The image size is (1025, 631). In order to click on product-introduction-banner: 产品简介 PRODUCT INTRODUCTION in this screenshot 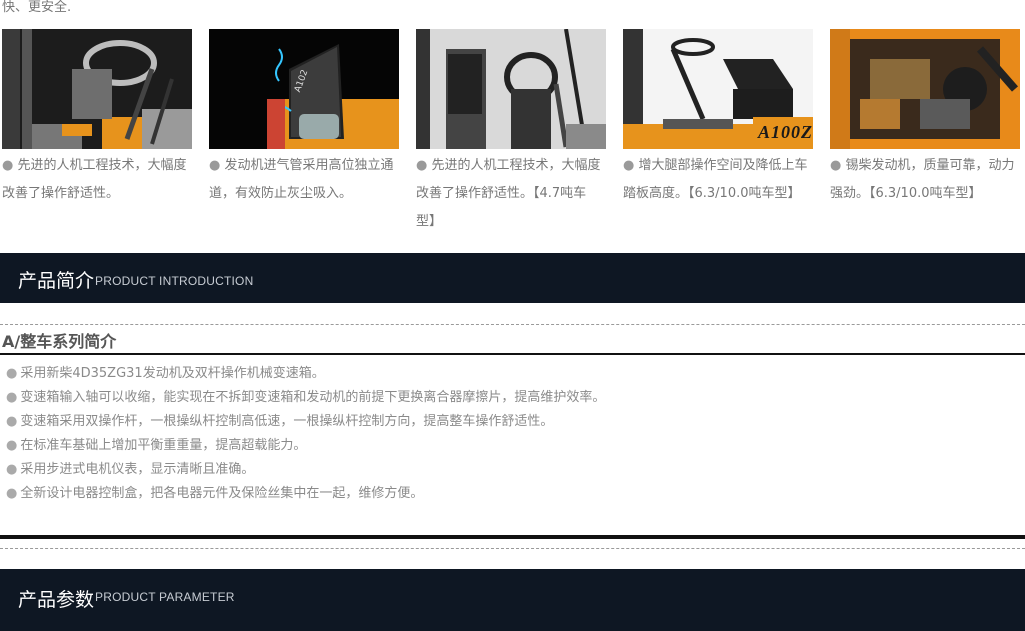, I will do `click(512, 278)`.